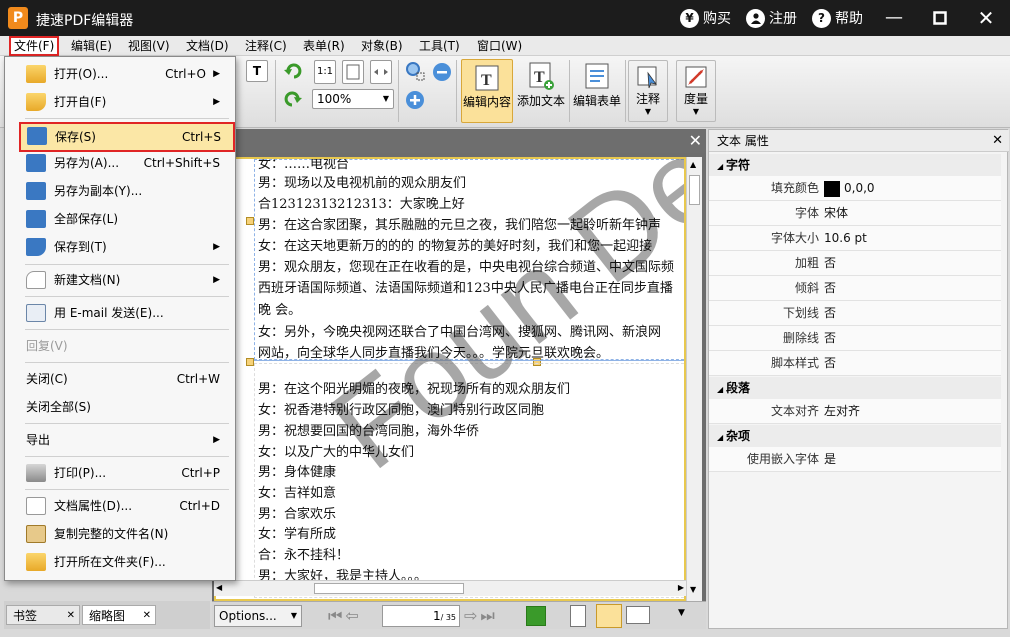 This screenshot has height=637, width=1010. What do you see at coordinates (36, 506) in the screenshot?
I see `document-properties-icon` at bounding box center [36, 506].